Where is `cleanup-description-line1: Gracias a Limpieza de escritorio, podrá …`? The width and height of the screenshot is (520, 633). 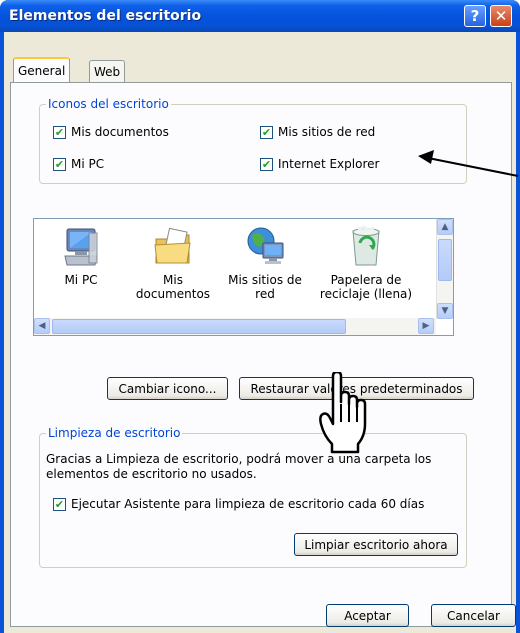
cleanup-description-line1: Gracias a Limpieza de escritorio, podrá … is located at coordinates (239, 459).